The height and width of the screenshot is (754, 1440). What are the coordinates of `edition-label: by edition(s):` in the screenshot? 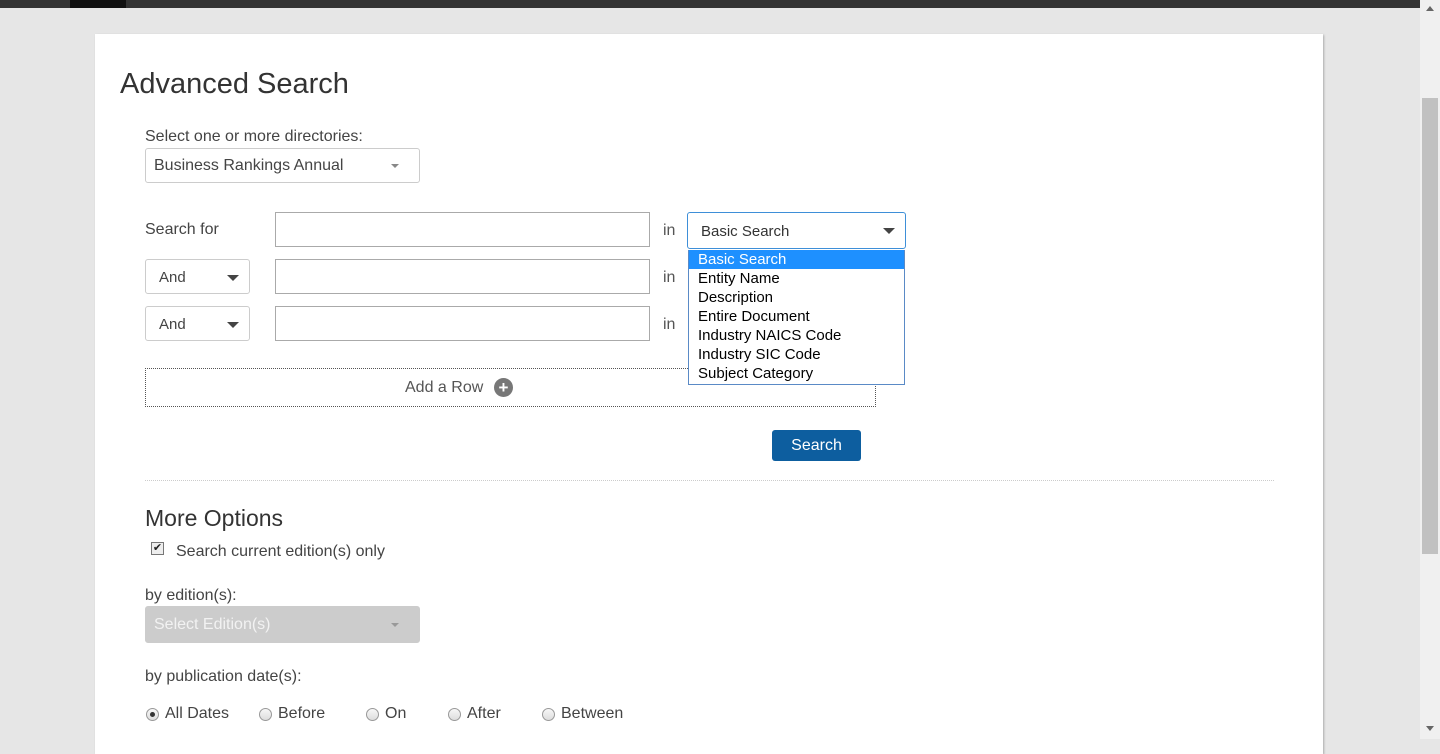 It's located at (191, 595).